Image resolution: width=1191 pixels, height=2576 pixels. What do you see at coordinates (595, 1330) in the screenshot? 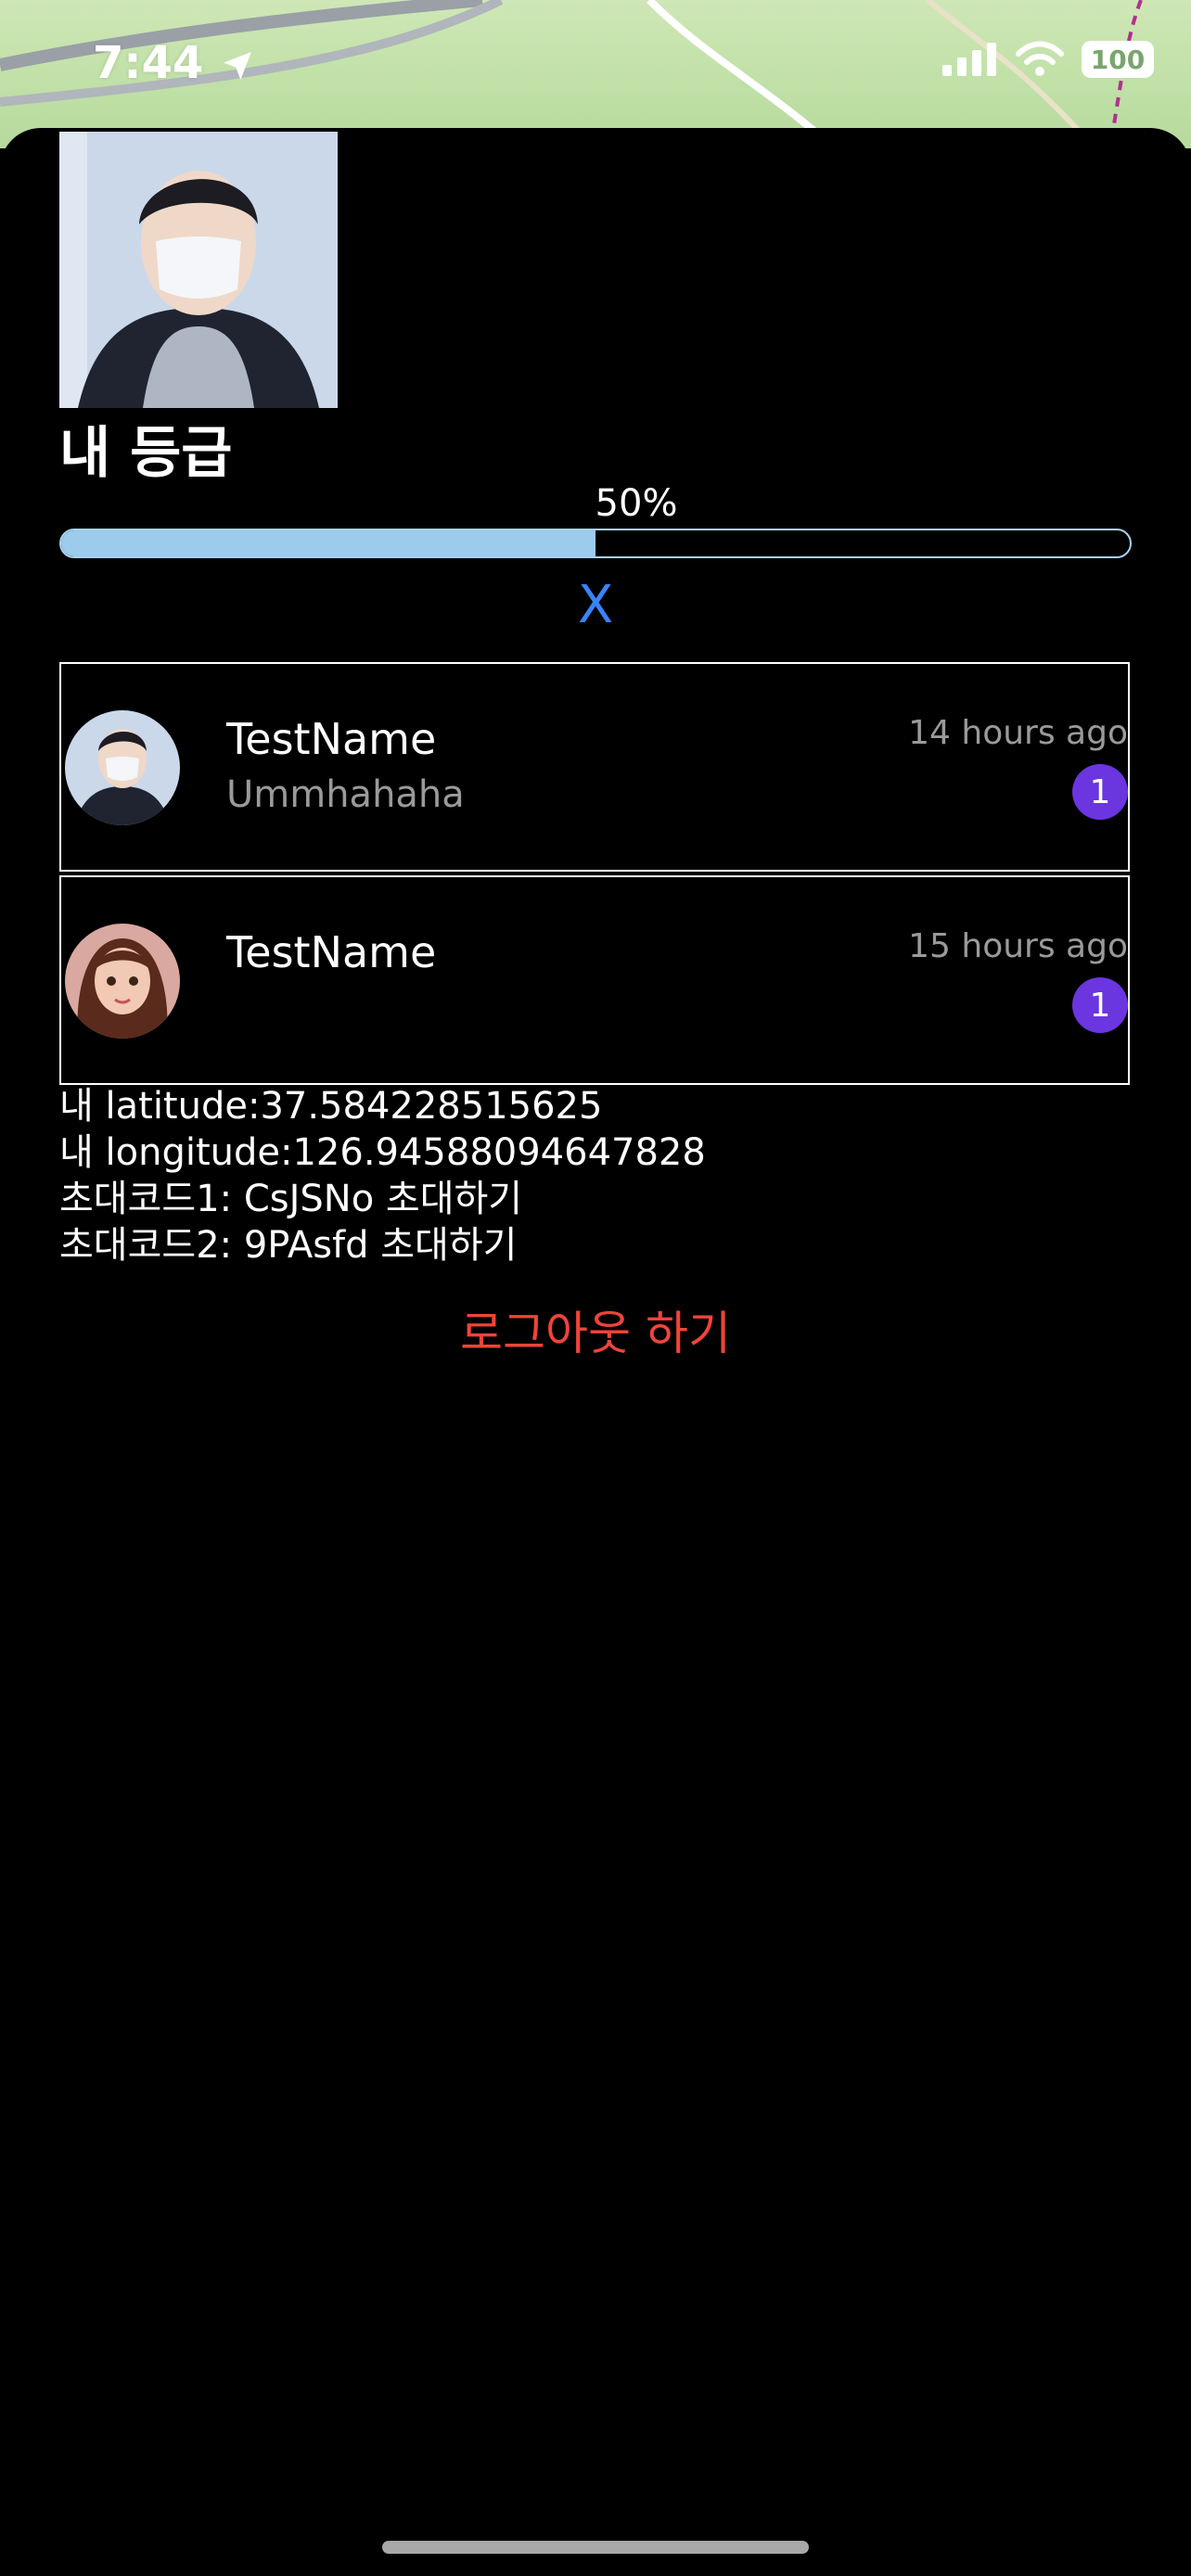
I see `logout-button: 로그아웃 하기` at bounding box center [595, 1330].